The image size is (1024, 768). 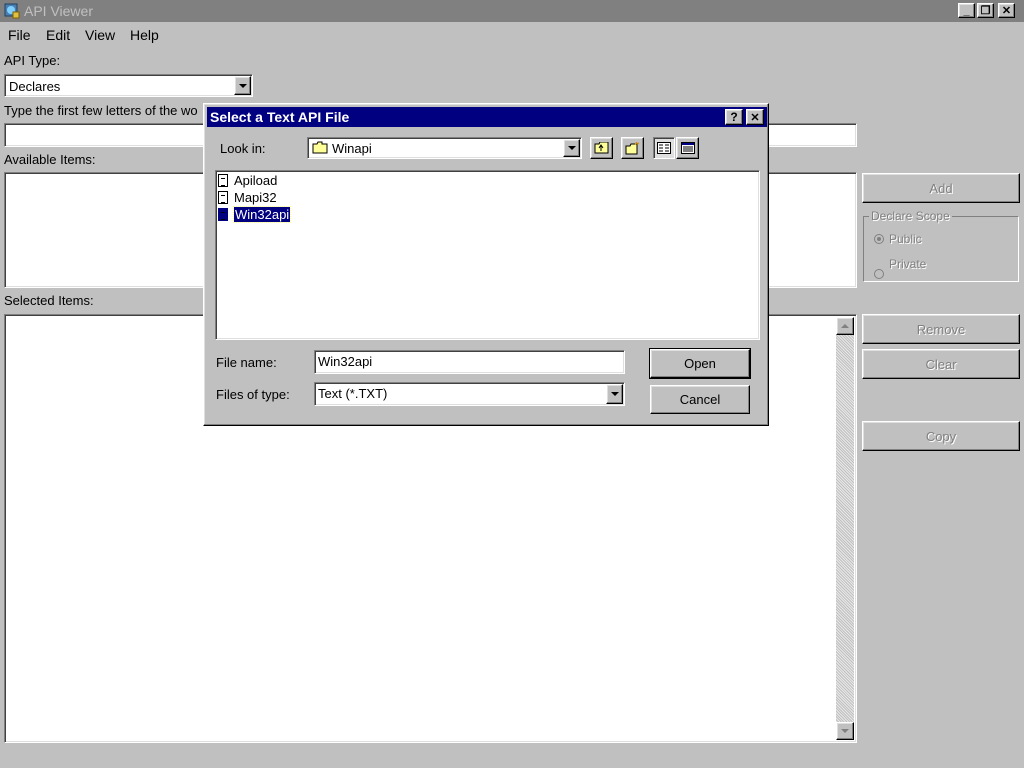 I want to click on api-viewer-app-icon, so click(x=12, y=11).